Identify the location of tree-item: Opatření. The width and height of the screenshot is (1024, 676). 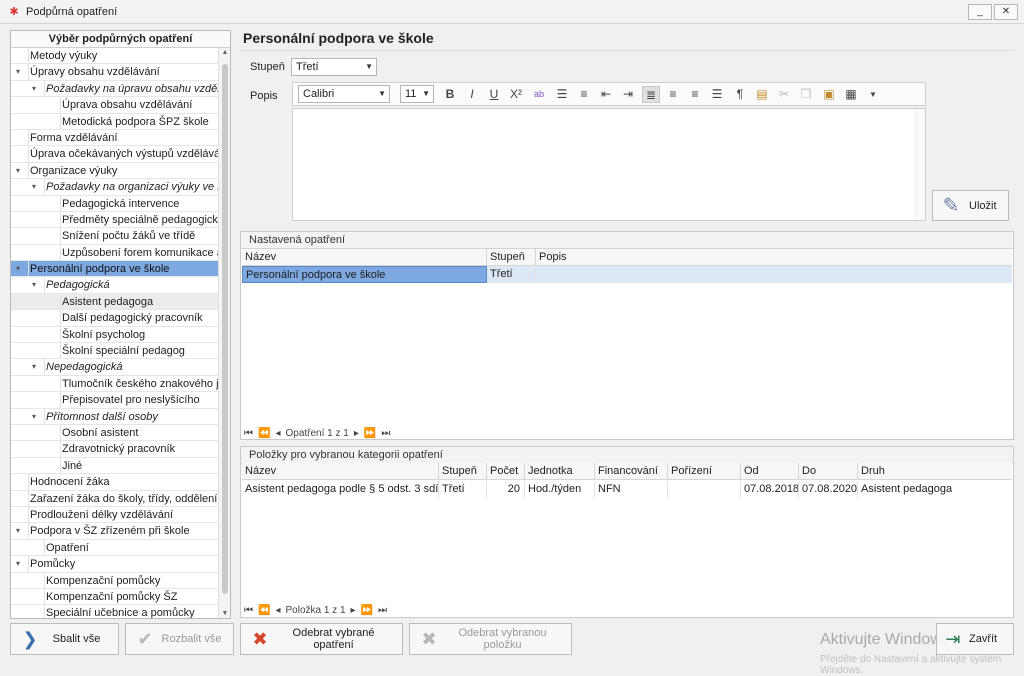
(114, 548).